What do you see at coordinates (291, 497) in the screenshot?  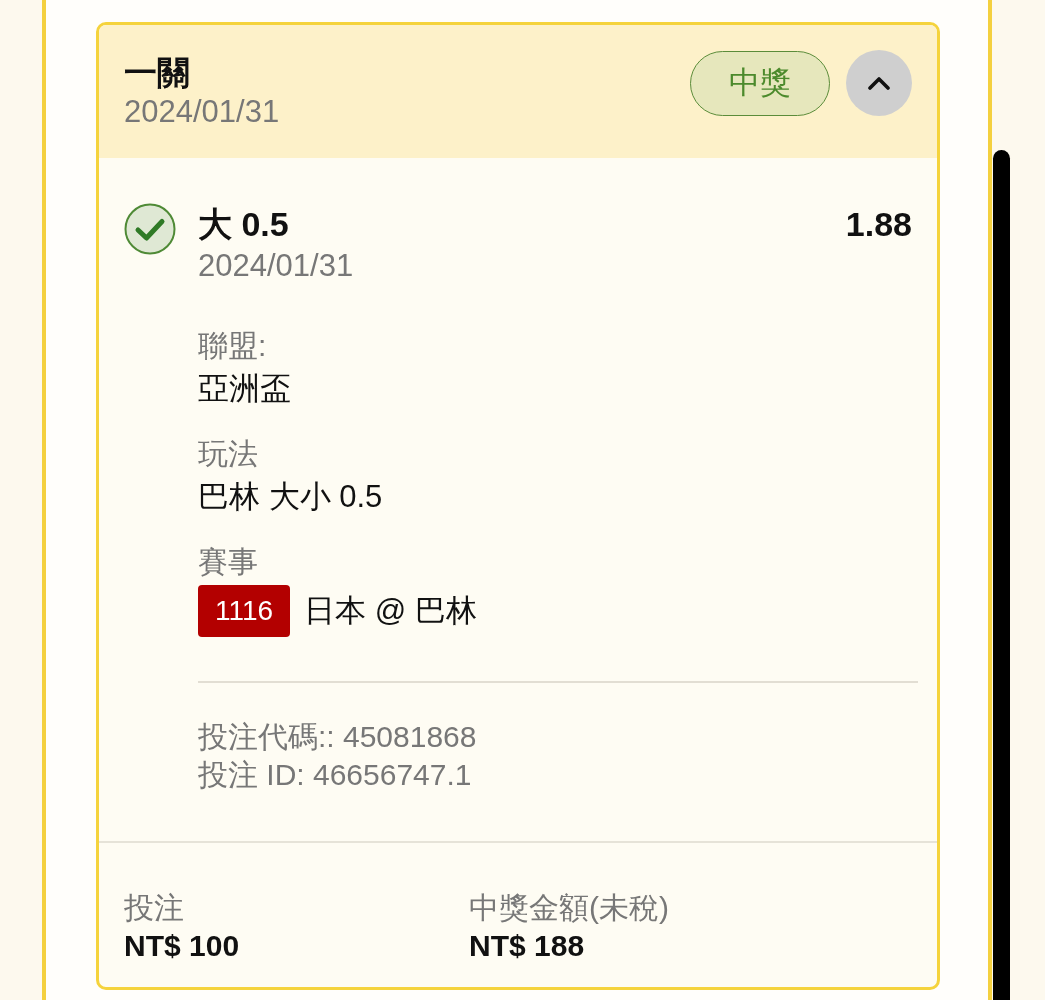 I see `field-value: 巴林 大小 0.5` at bounding box center [291, 497].